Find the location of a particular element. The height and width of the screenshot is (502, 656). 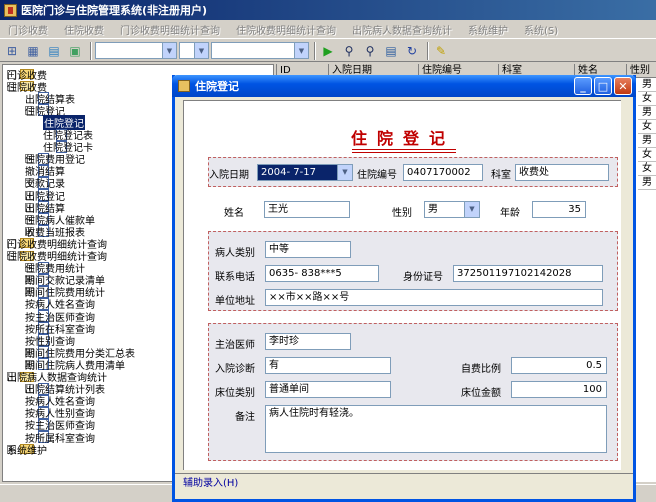

dept-label: 科室 is located at coordinates (501, 175).